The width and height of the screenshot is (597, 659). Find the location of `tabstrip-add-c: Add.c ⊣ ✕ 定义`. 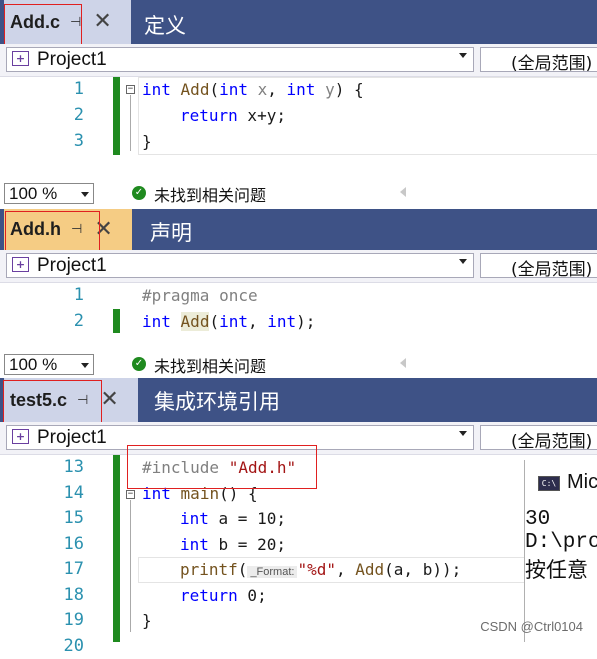

tabstrip-add-c: Add.c ⊣ ✕ 定义 is located at coordinates (298, 22).